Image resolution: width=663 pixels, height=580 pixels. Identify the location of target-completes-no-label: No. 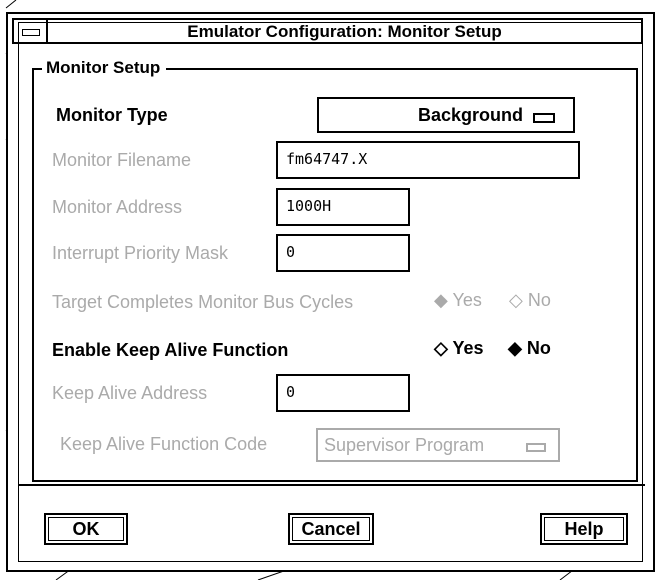
(539, 300).